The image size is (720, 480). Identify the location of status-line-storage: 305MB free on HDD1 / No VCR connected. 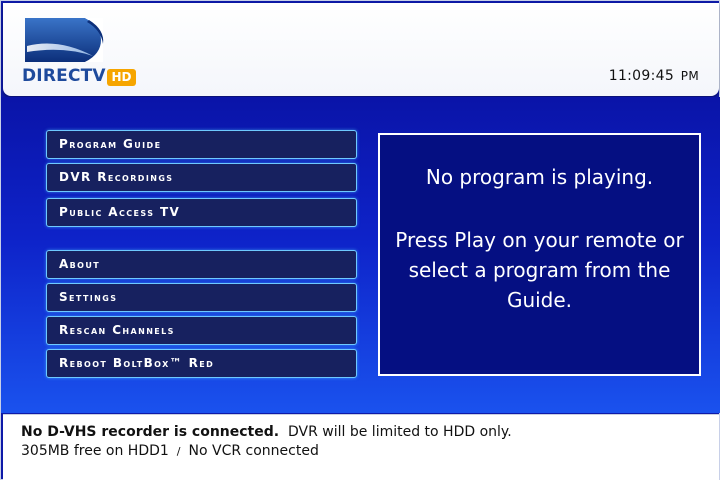
(170, 451).